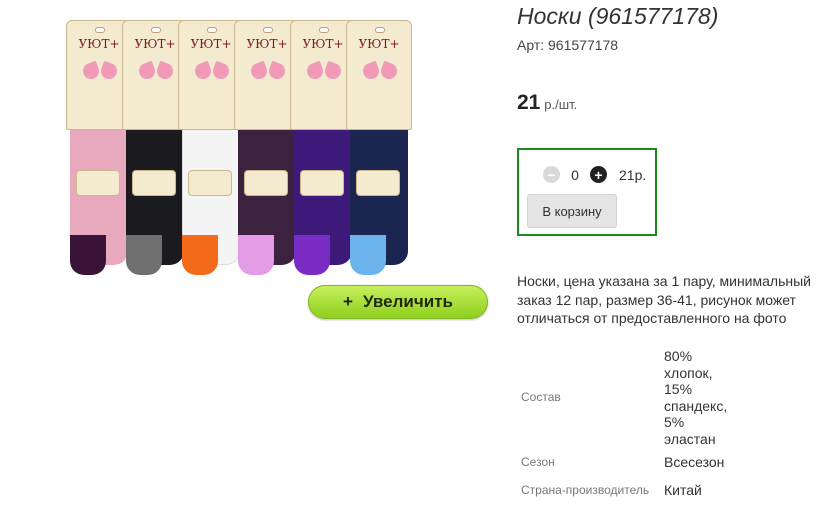 This screenshot has width=828, height=512. I want to click on add-to-cart-button: В корзину, so click(572, 211).